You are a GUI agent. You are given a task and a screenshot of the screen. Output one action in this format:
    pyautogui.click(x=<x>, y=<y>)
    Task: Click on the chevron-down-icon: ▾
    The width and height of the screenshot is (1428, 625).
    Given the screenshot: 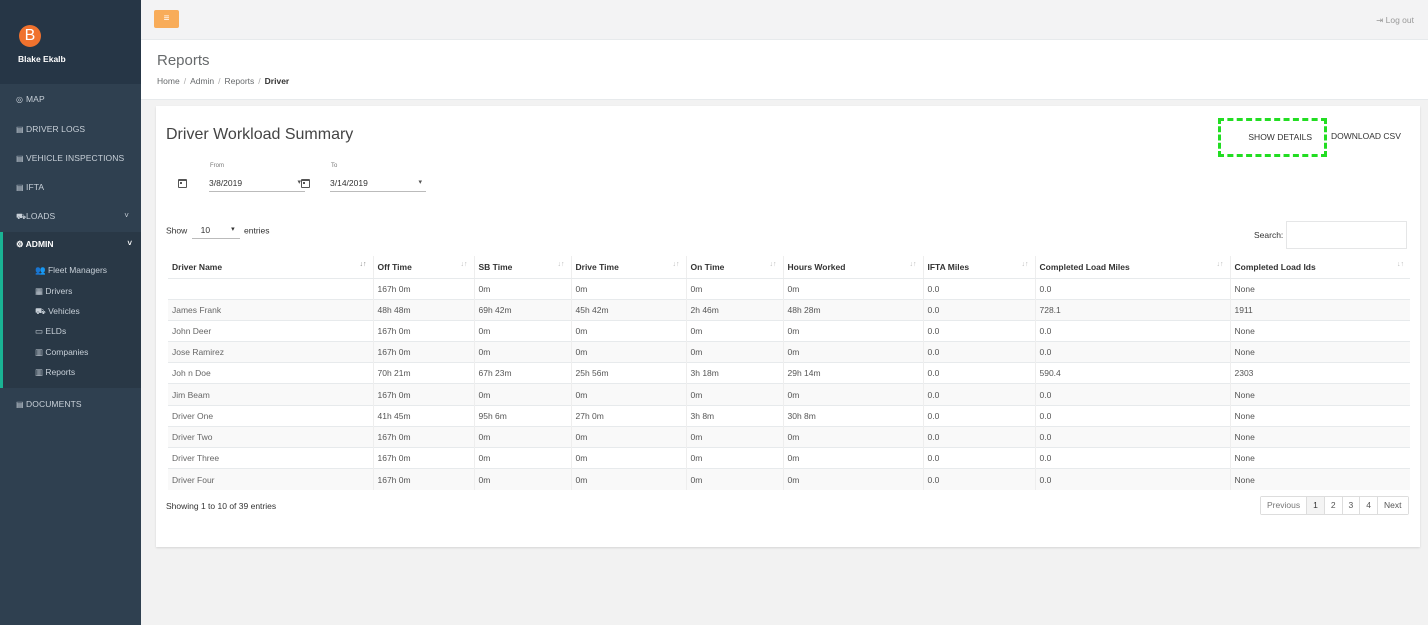 What is the action you would take?
    pyautogui.click(x=233, y=229)
    